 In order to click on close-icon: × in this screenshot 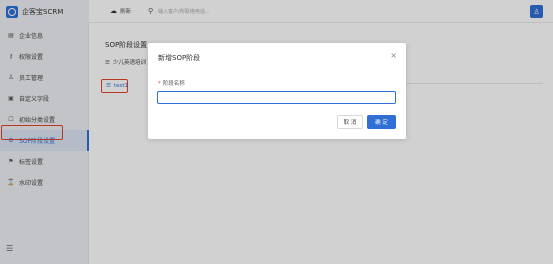, I will do `click(393, 55)`.